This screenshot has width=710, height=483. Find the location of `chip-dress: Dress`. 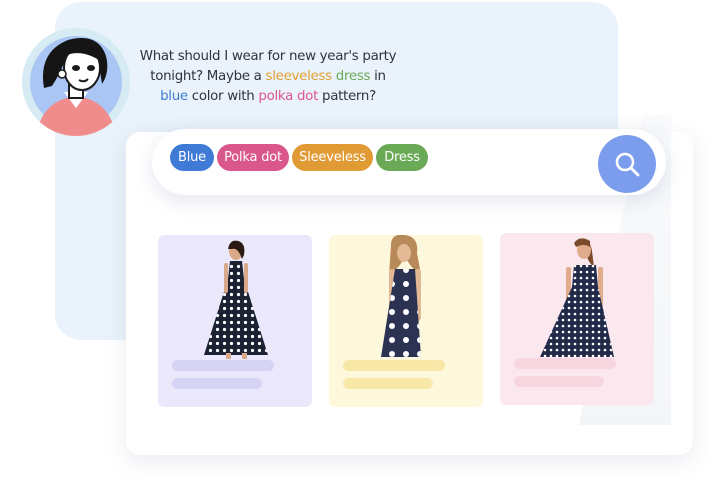

chip-dress: Dress is located at coordinates (402, 157).